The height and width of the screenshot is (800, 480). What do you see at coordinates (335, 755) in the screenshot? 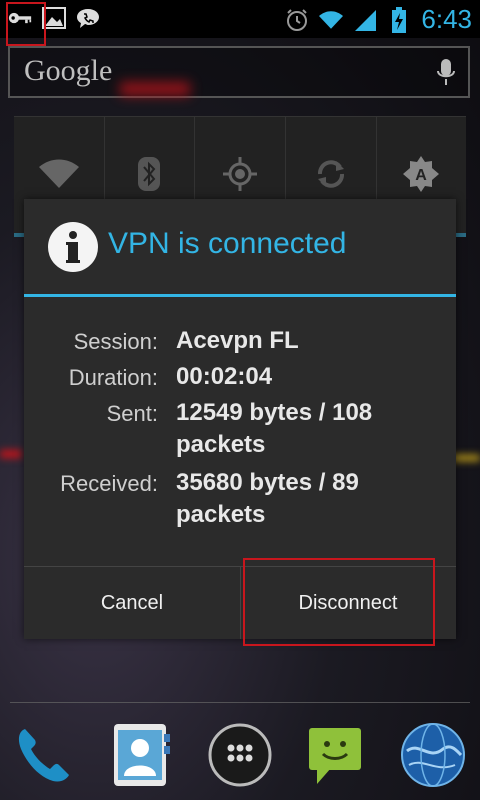
I see `messaging-icon` at bounding box center [335, 755].